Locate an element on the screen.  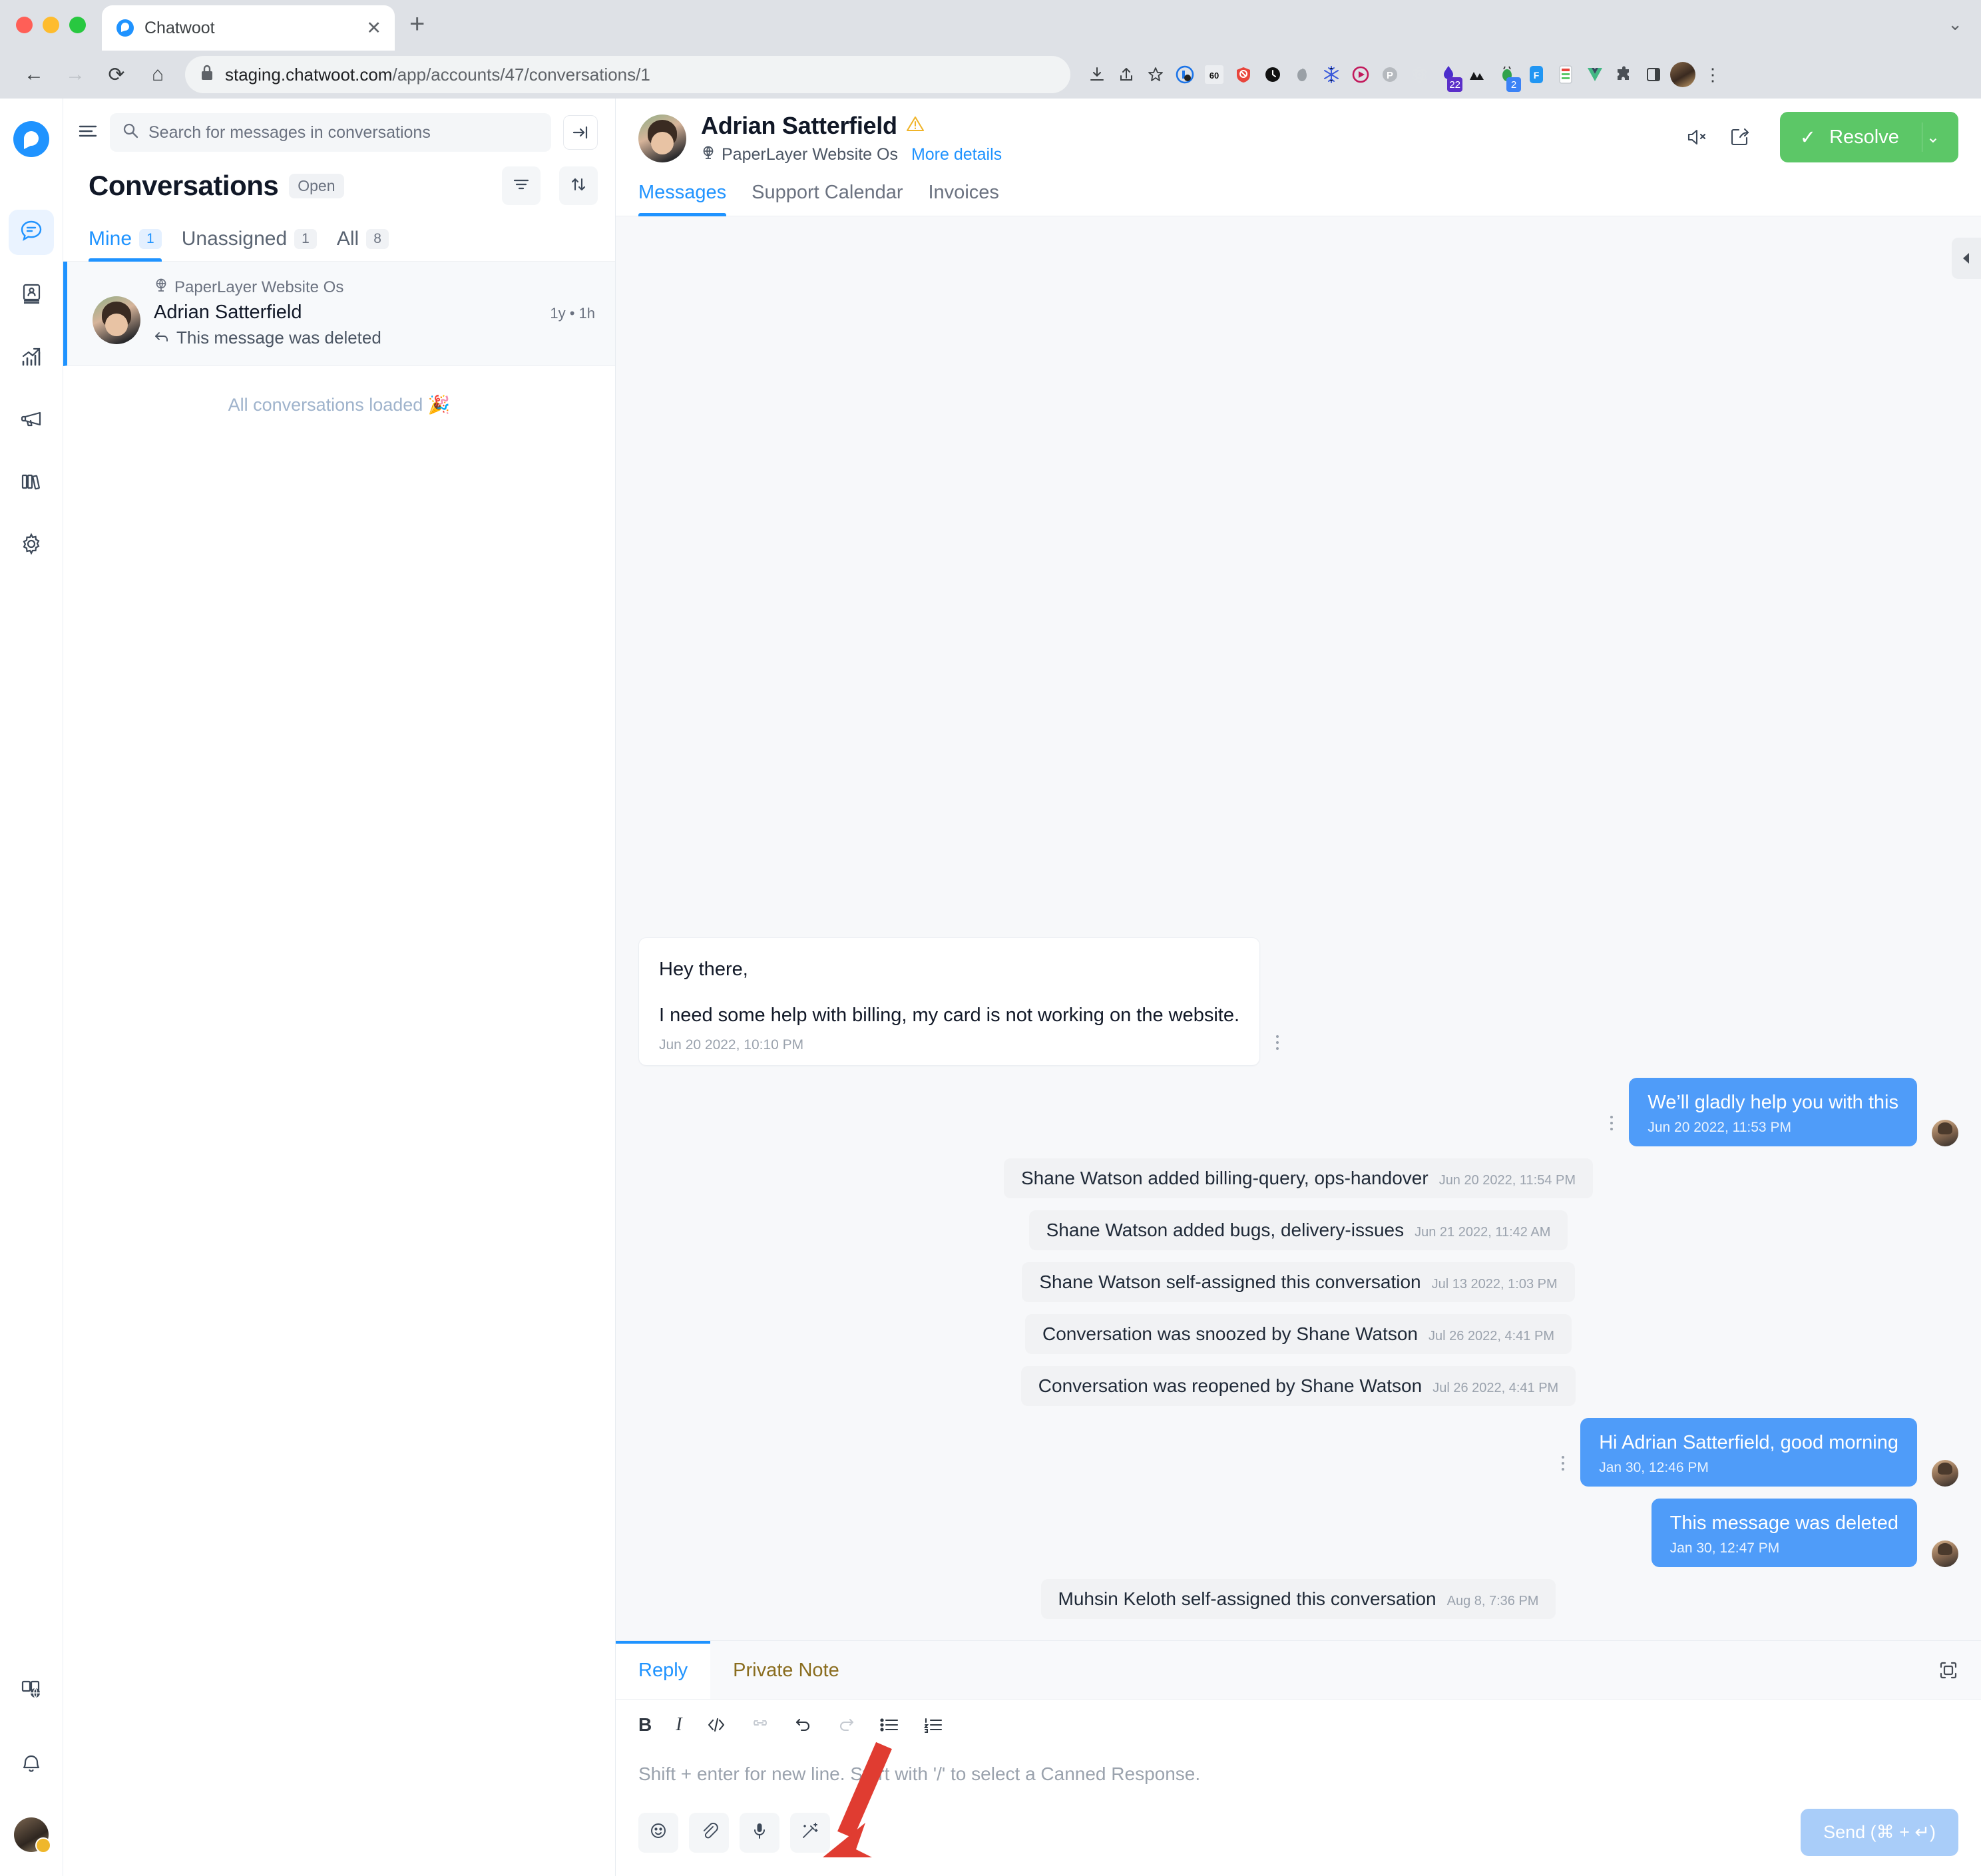
bookmark-star-icon is located at coordinates (1155, 74).